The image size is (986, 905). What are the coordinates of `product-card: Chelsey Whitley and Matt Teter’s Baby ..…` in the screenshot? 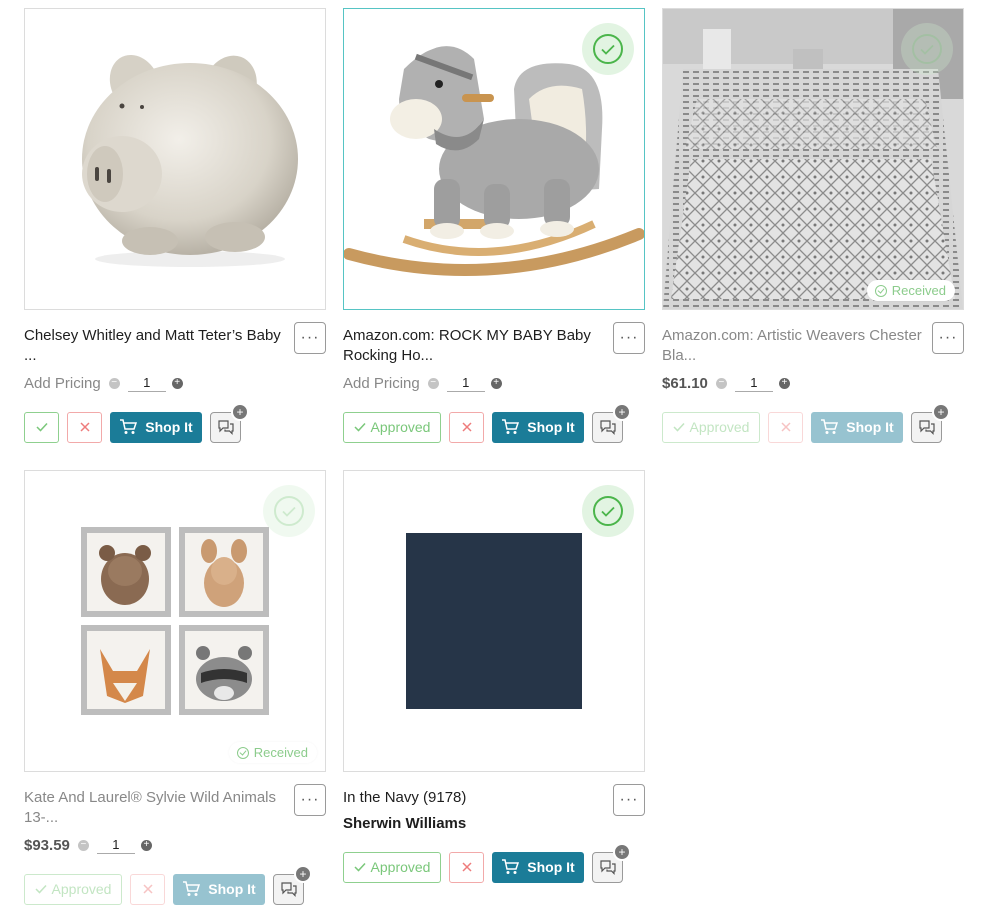 It's located at (175, 225).